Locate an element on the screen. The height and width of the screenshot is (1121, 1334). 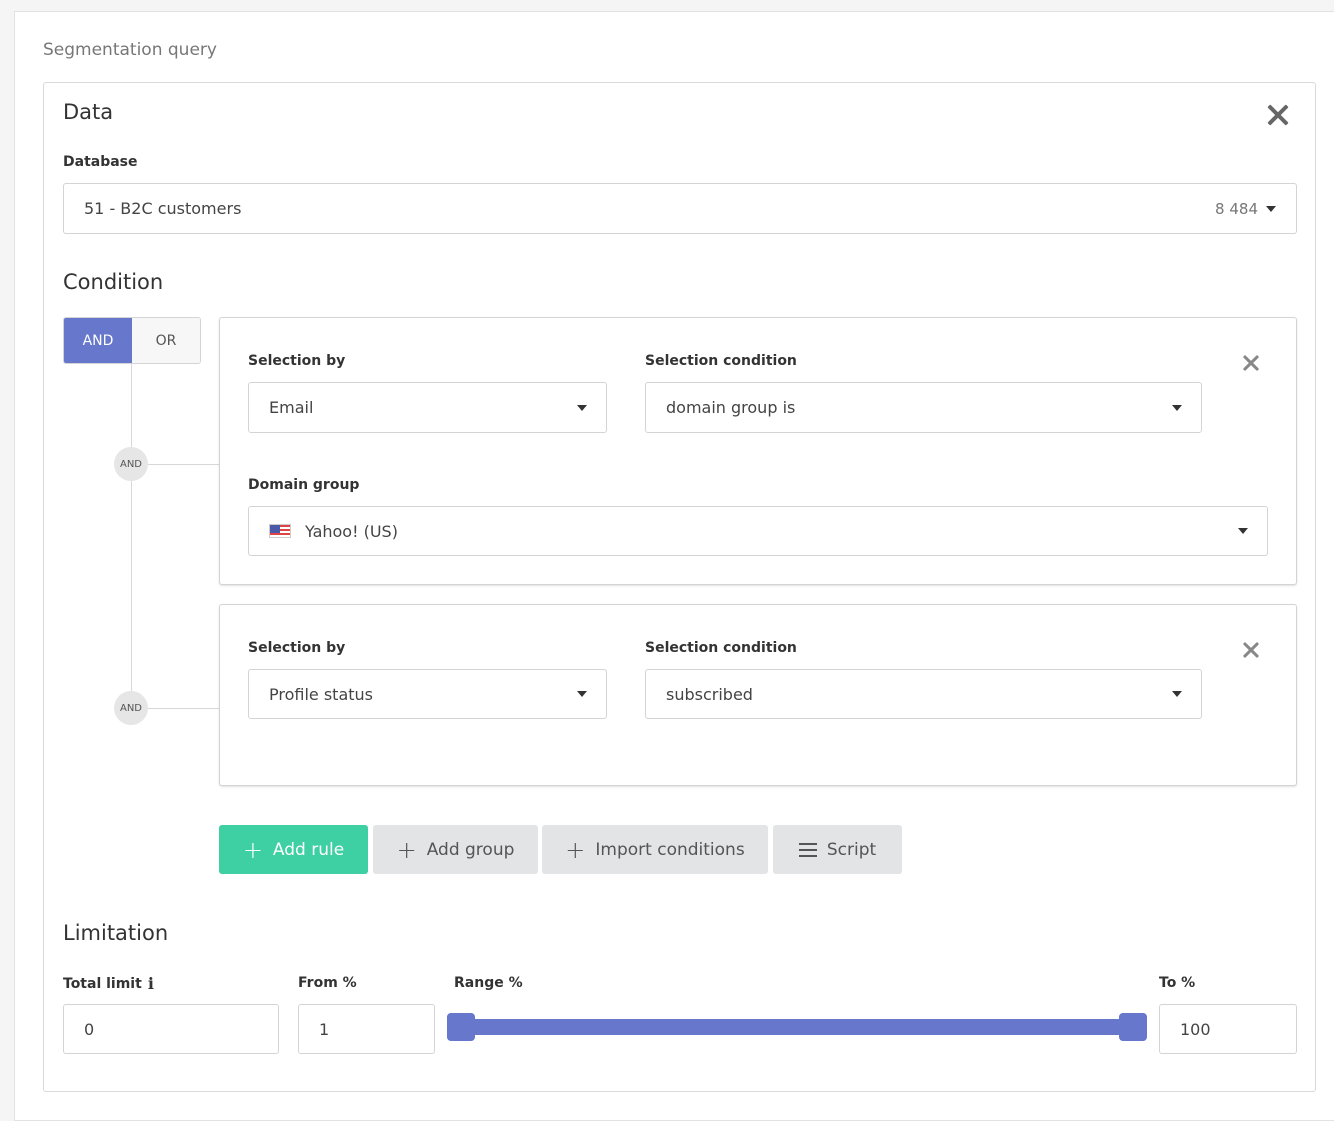
total-limit-value: 0 is located at coordinates (89, 1029).